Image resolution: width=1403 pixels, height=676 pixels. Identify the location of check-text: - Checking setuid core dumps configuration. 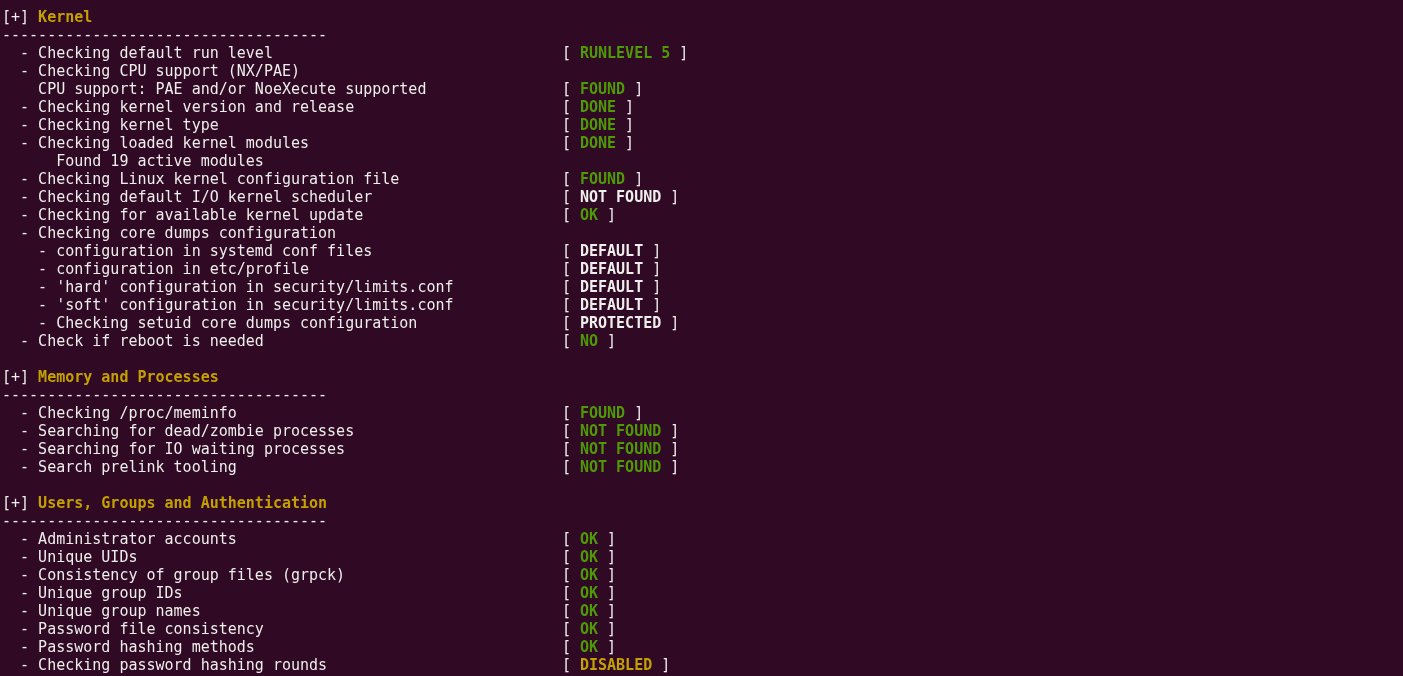
(228, 323).